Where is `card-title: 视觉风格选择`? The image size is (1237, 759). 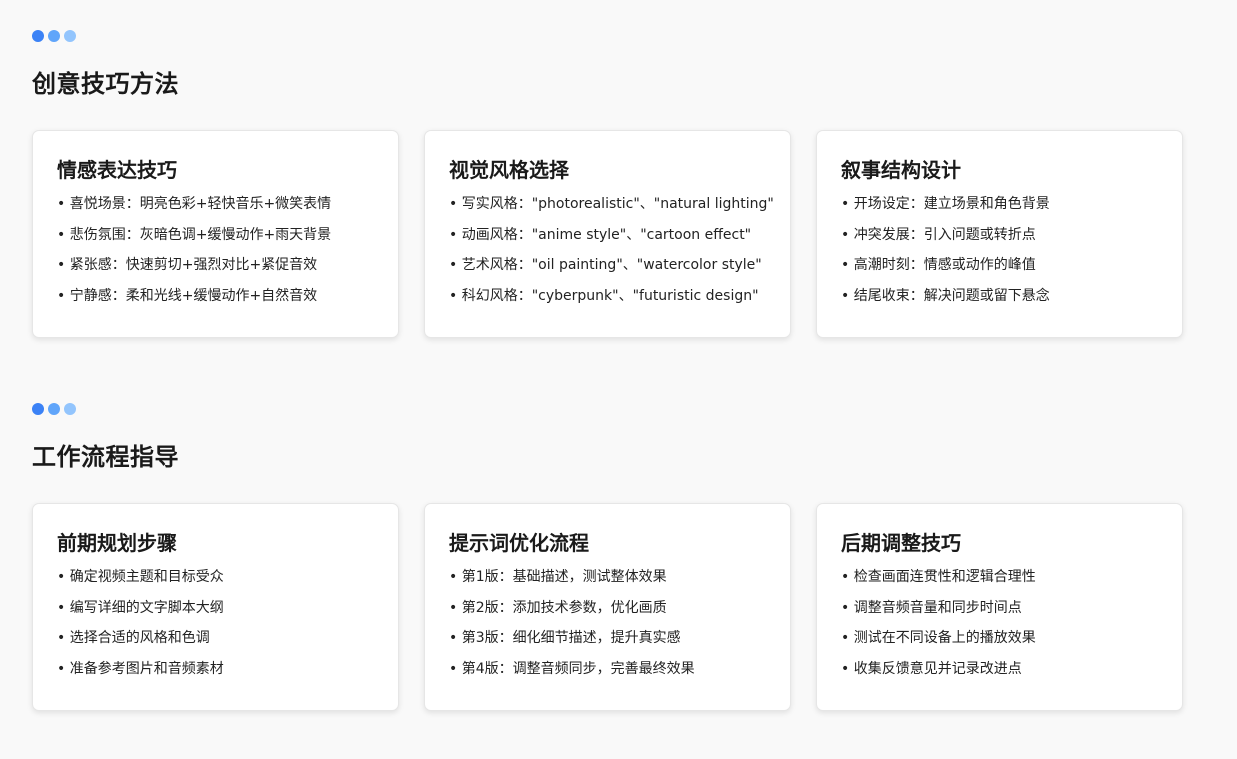 card-title: 视觉风格选择 is located at coordinates (509, 170).